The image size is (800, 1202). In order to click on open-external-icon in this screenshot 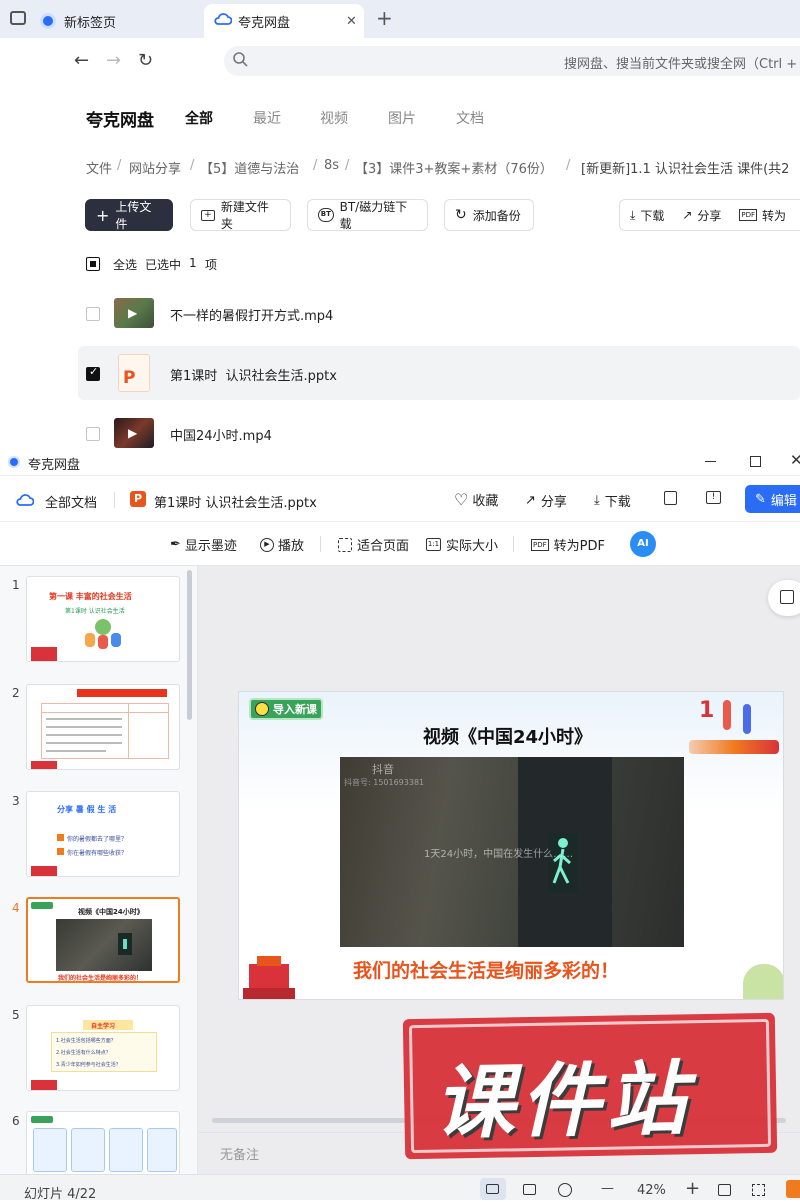, I will do `click(670, 498)`.